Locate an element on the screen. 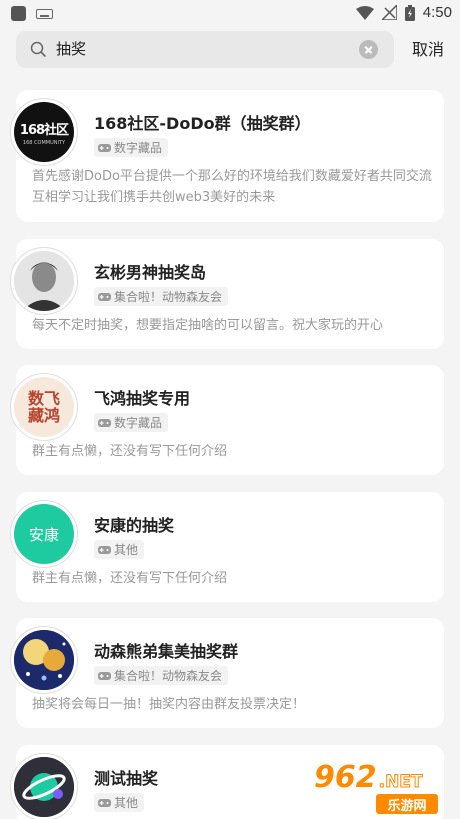 Image resolution: width=460 pixels, height=819 pixels. group-title: 飞鸿抽奖专用 is located at coordinates (142, 398).